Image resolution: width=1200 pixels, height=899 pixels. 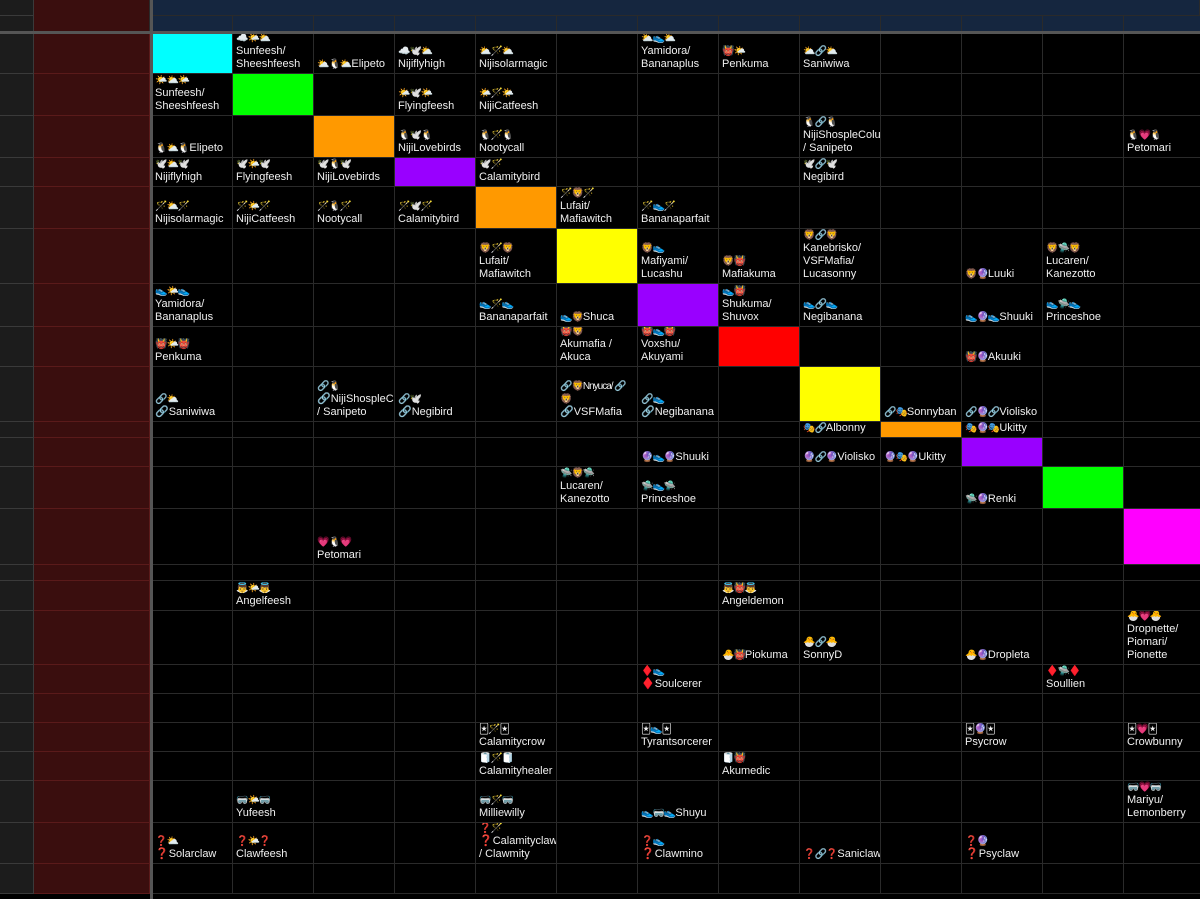 What do you see at coordinates (435, 394) in the screenshot?
I see `pairing-cell: 🔗🕊️ 🔗Negibird` at bounding box center [435, 394].